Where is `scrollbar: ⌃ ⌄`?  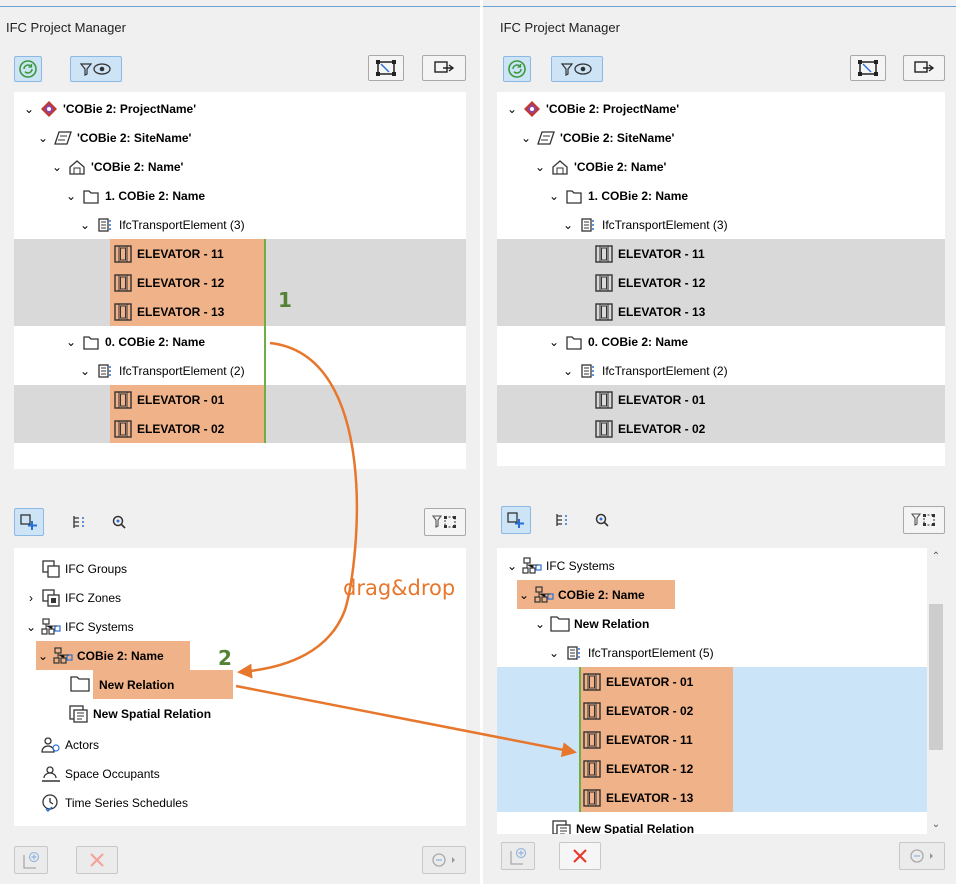
scrollbar: ⌃ ⌄ is located at coordinates (936, 691).